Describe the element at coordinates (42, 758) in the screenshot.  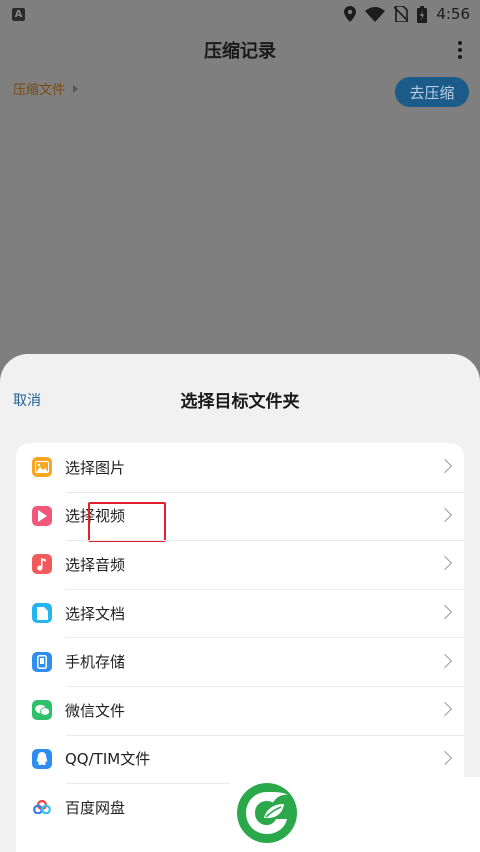
I see `qq-icon` at that location.